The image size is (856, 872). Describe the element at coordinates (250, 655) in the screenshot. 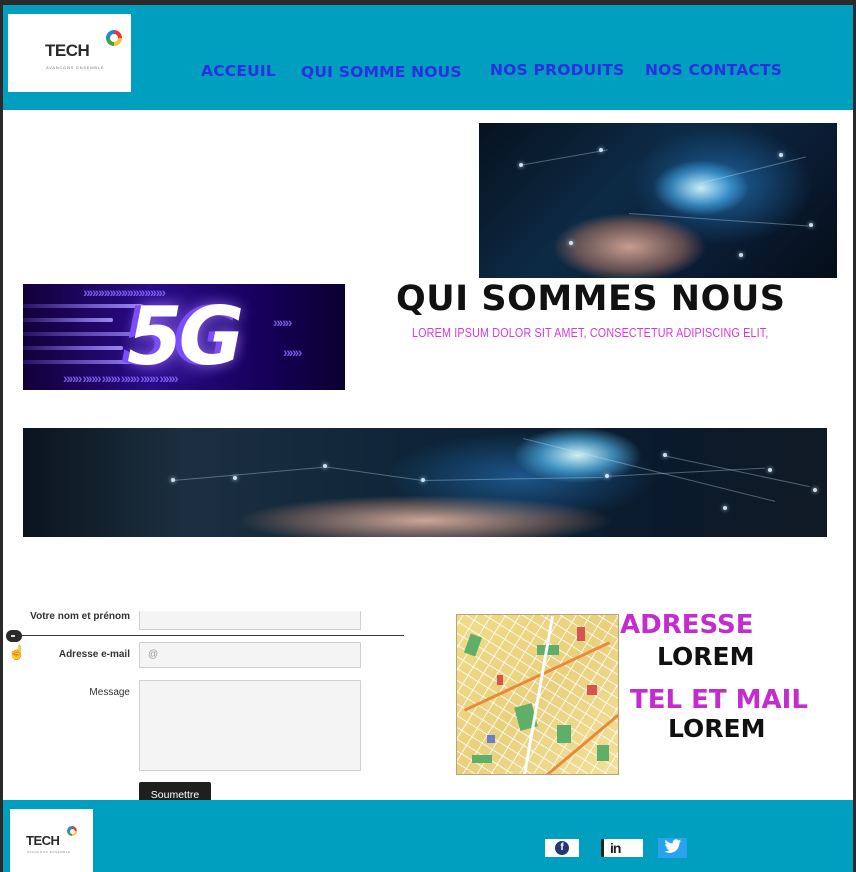

I see `email-field: @` at that location.